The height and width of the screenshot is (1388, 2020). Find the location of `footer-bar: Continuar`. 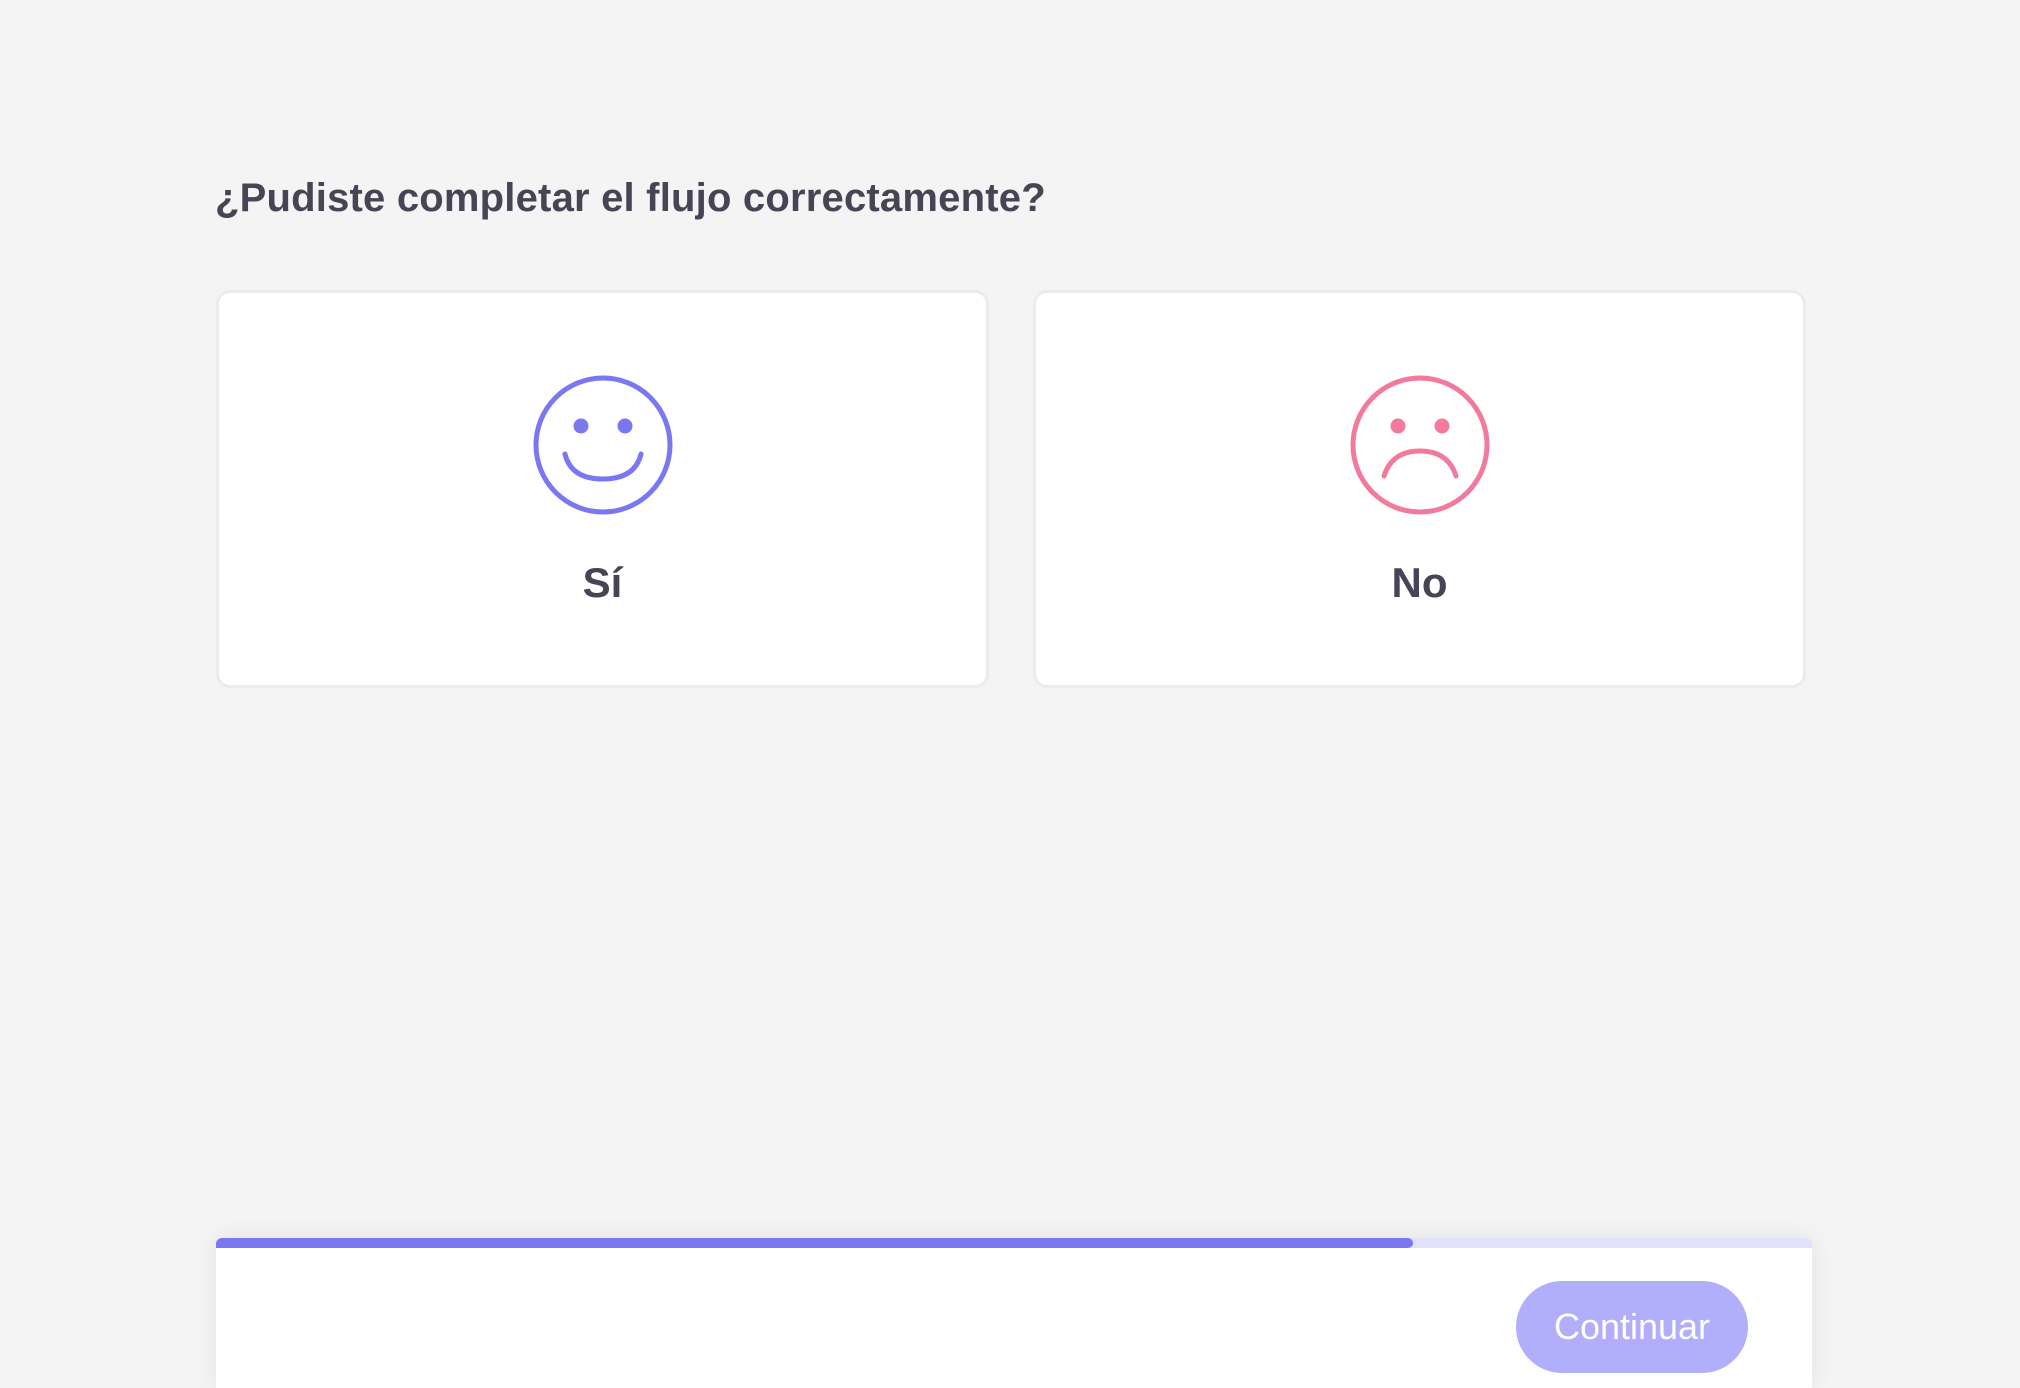

footer-bar: Continuar is located at coordinates (1014, 1313).